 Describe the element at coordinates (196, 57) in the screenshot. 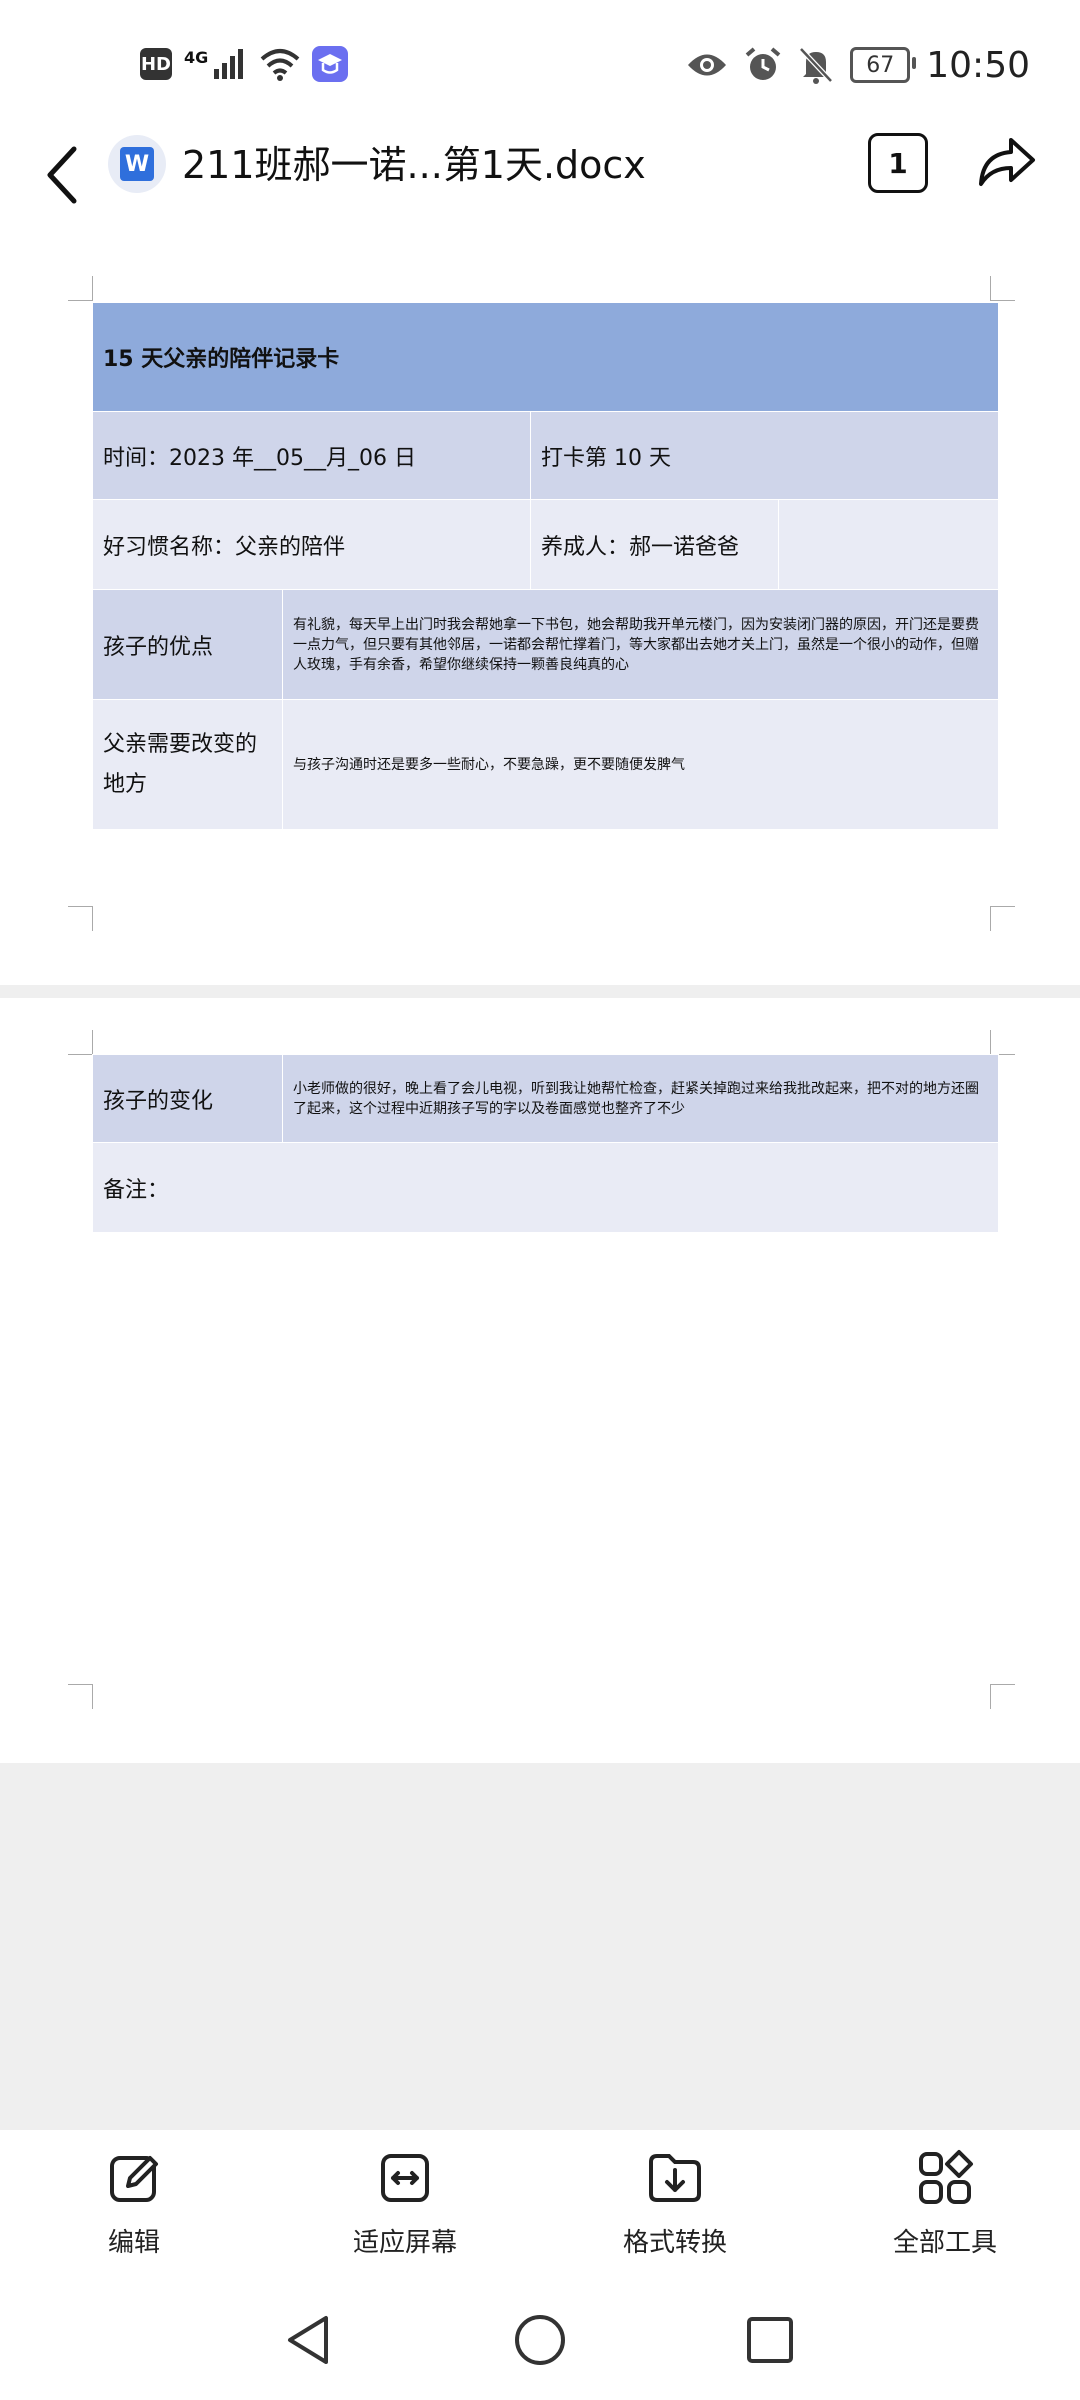

I see `network-type: 4G` at that location.